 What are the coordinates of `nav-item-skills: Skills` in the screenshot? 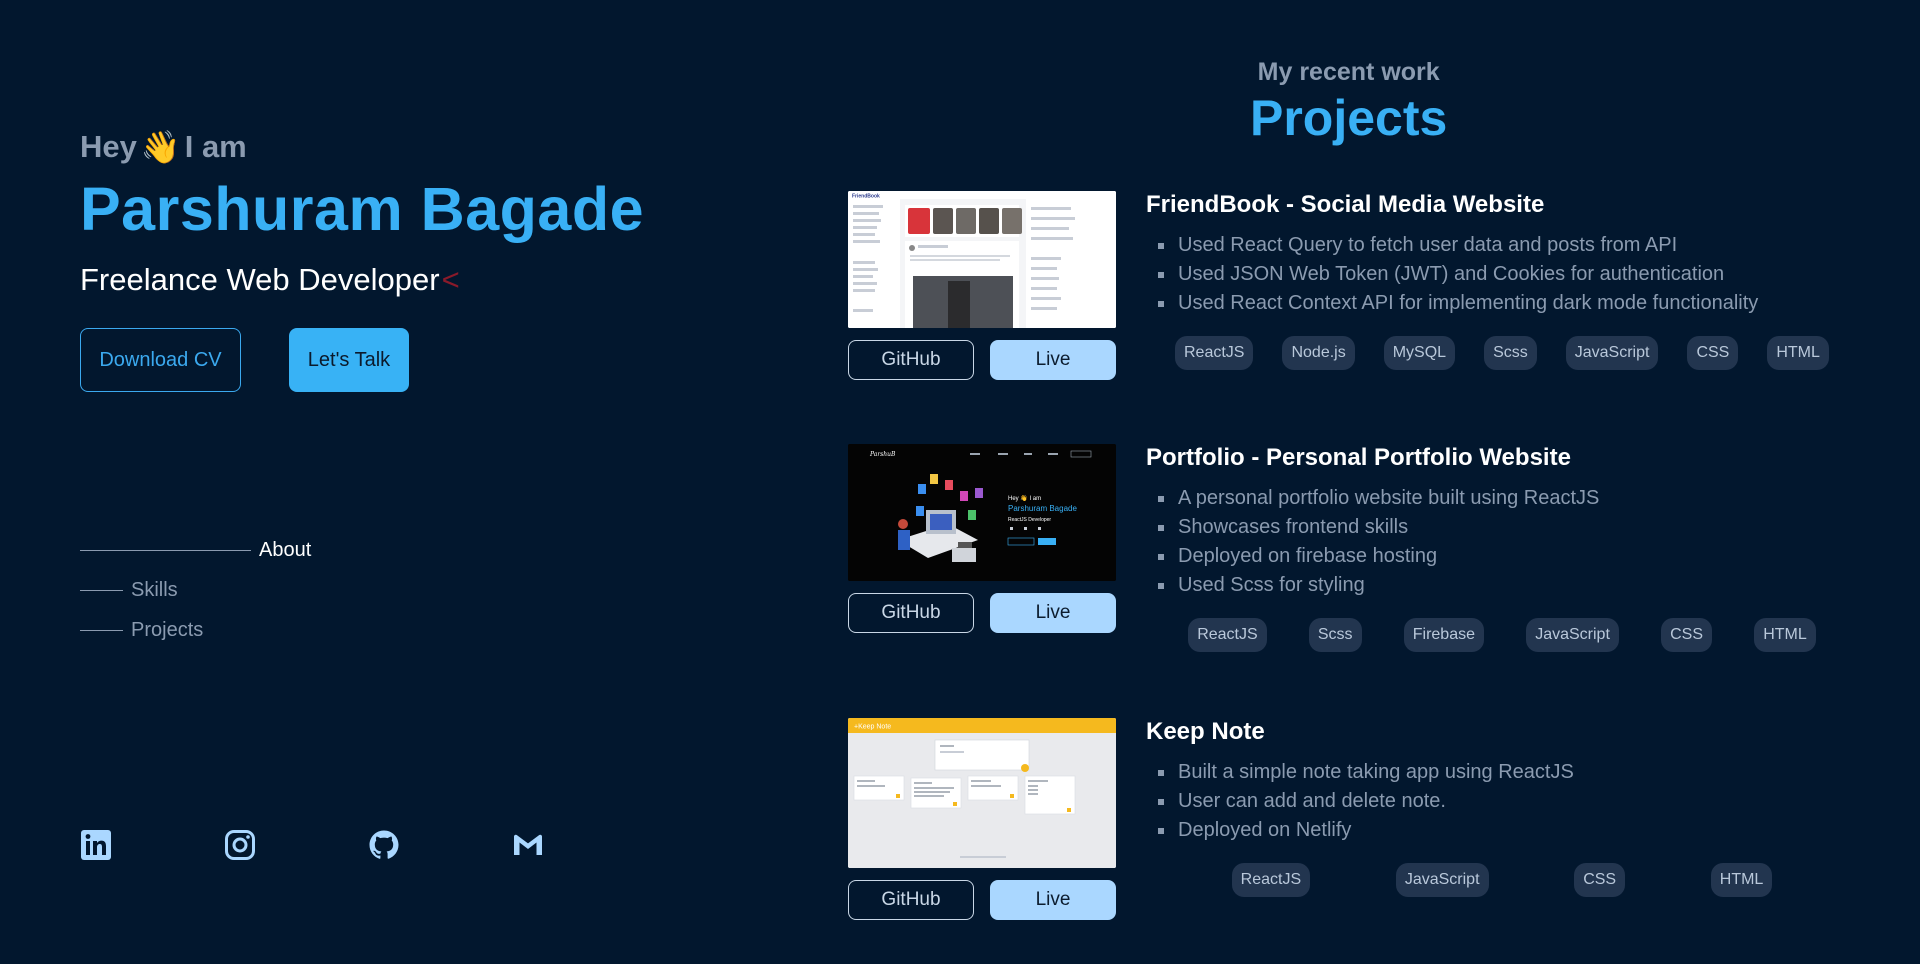 It's located at (195, 590).